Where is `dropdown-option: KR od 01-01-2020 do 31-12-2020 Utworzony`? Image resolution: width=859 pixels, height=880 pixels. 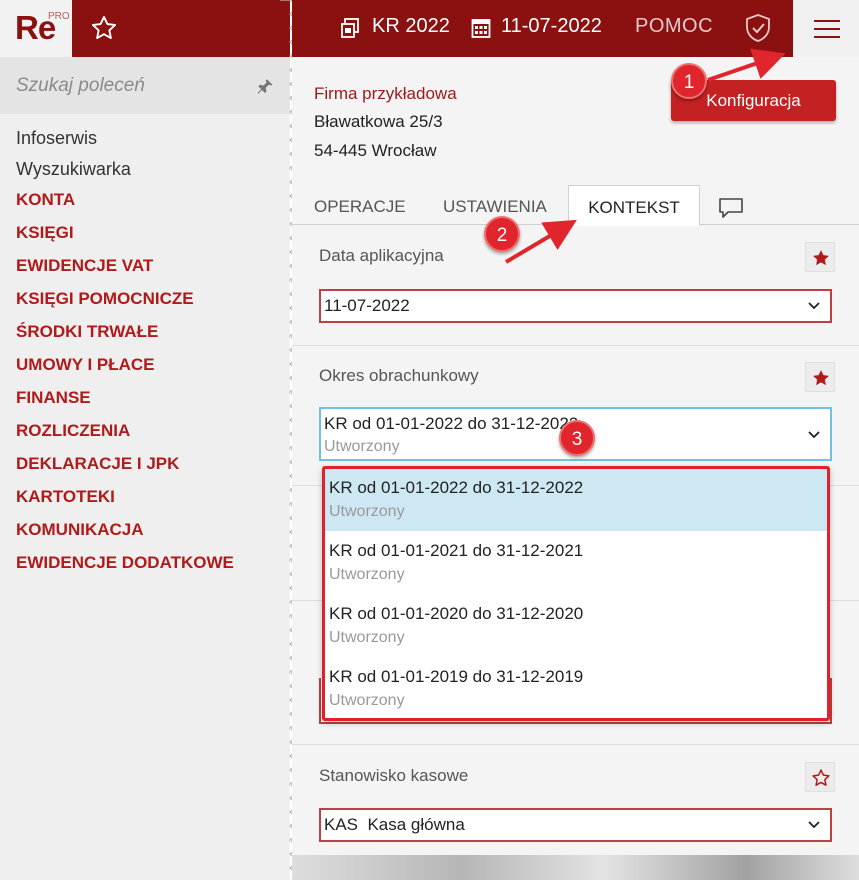
dropdown-option: KR od 01-01-2020 do 31-12-2020 Utworzony is located at coordinates (576, 626).